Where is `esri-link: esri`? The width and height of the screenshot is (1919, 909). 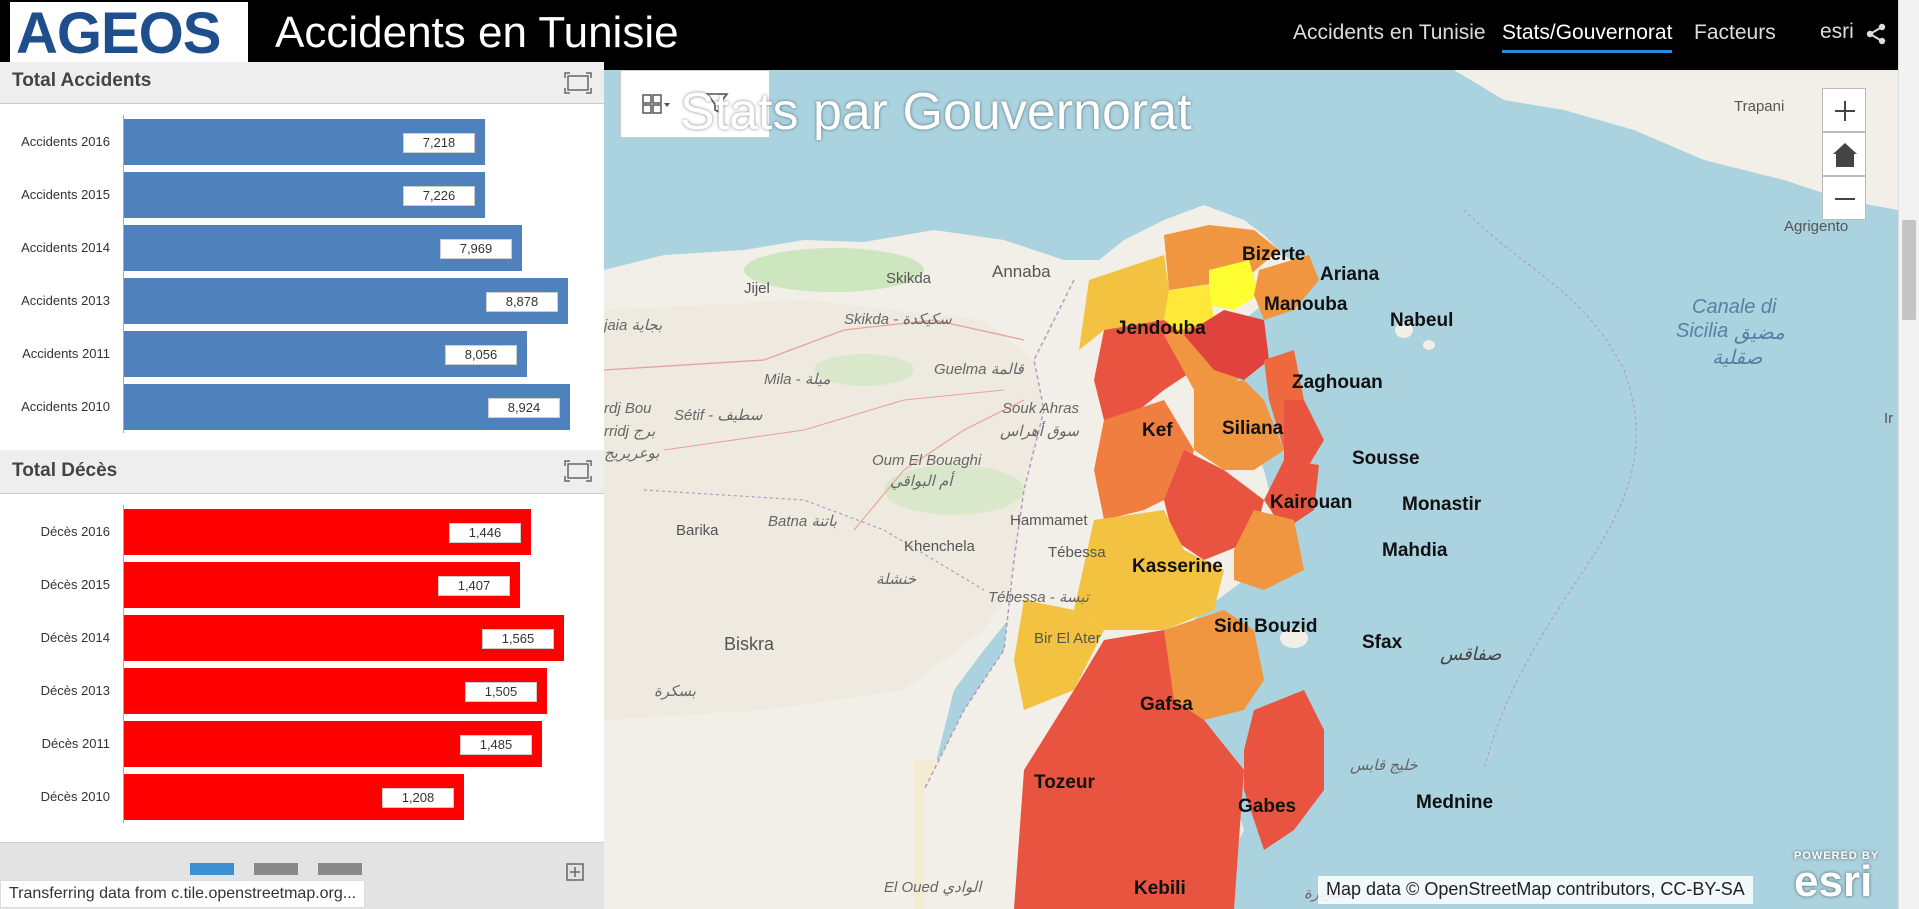
esri-link: esri is located at coordinates (1837, 32).